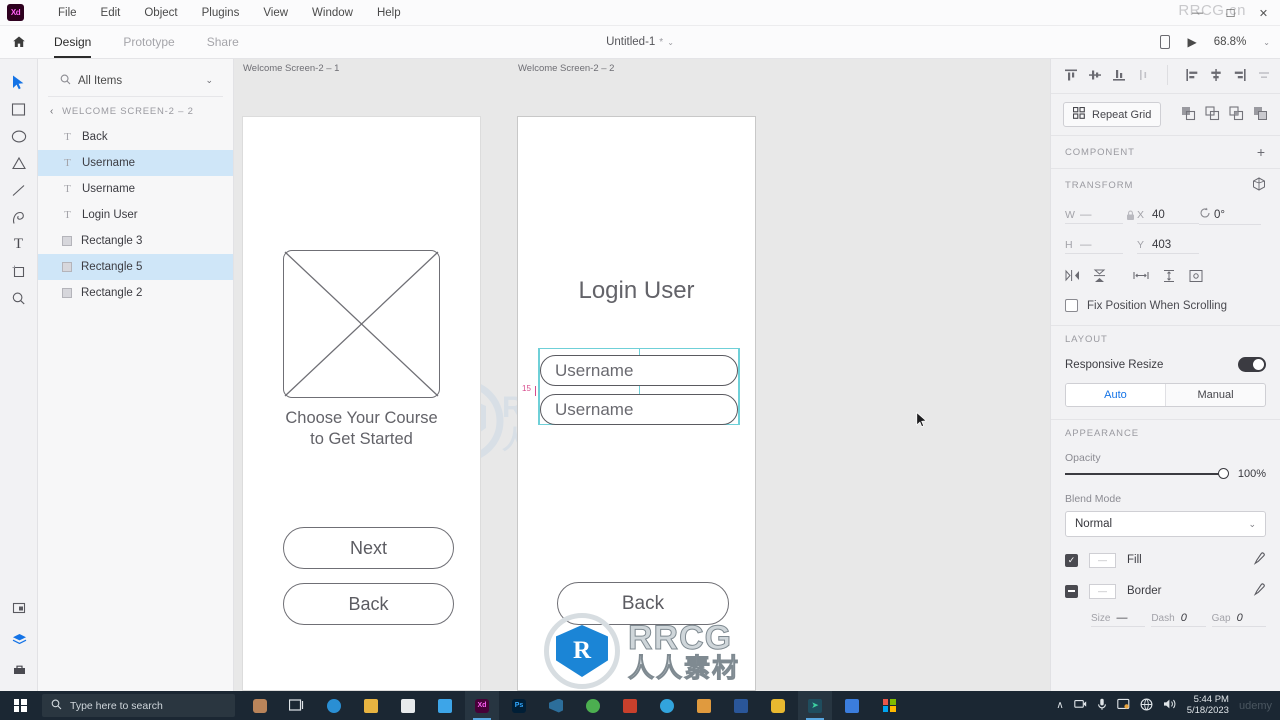 This screenshot has height=720, width=1280. Describe the element at coordinates (1147, 474) in the screenshot. I see `opacity-slider` at that location.